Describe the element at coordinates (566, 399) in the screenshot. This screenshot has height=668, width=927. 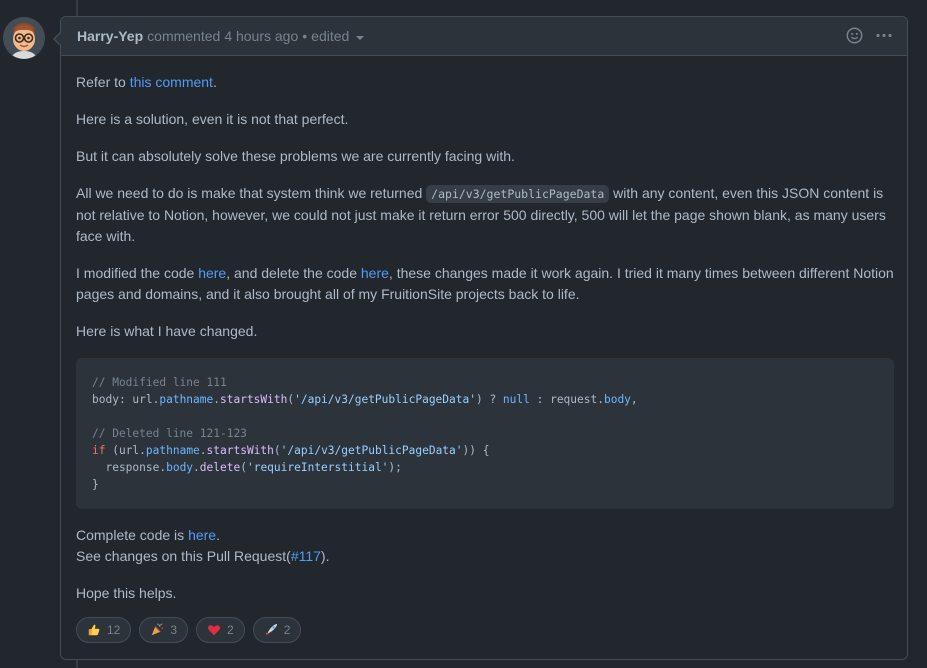
I see `code-token: : request.` at that location.